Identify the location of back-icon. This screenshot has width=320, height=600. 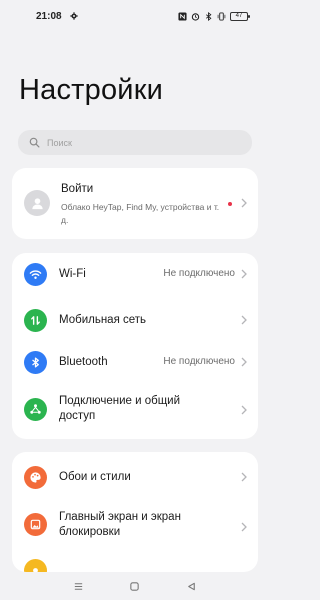
(191, 586).